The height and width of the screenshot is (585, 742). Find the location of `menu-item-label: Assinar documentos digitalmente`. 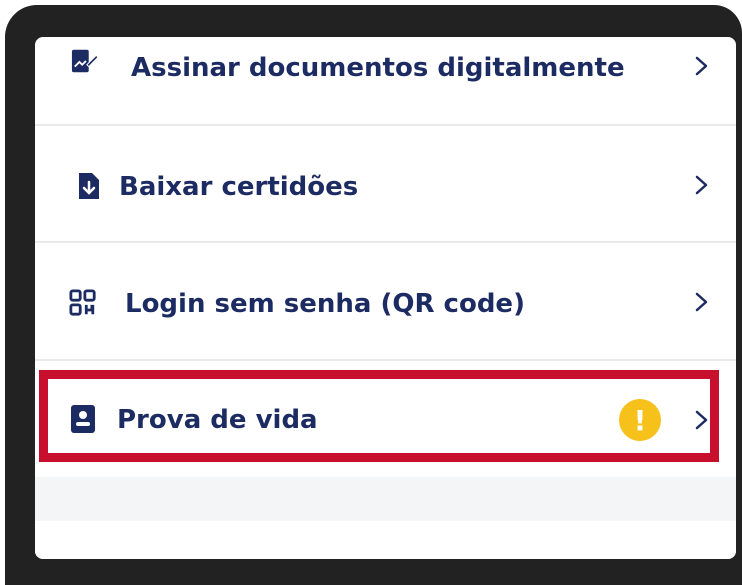

menu-item-label: Assinar documentos digitalmente is located at coordinates (378, 68).